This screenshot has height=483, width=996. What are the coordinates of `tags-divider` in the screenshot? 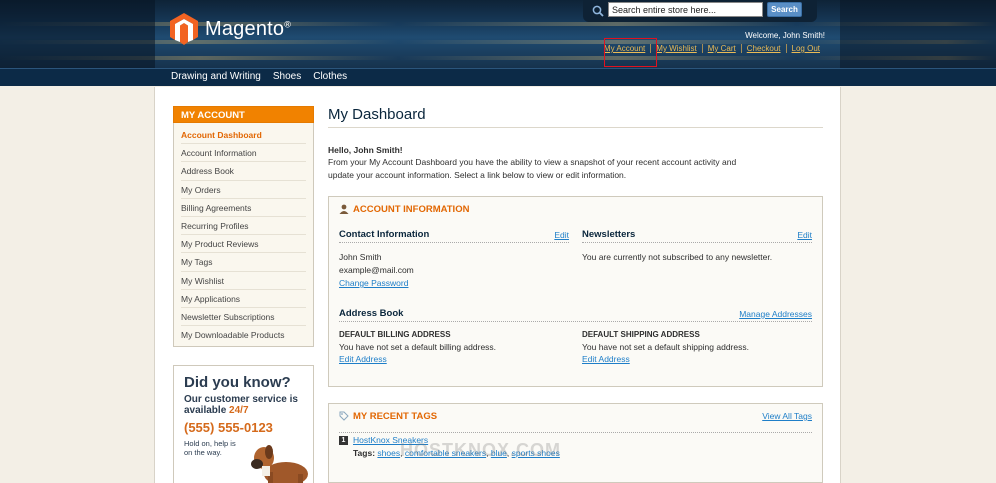 It's located at (575, 432).